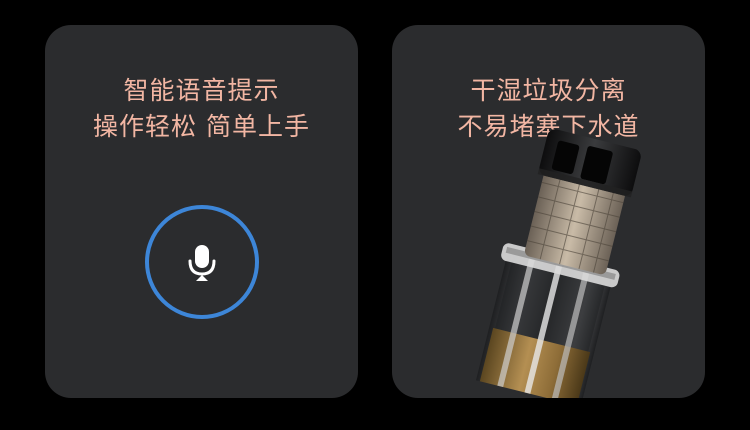  What do you see at coordinates (201, 109) in the screenshot?
I see `voice-feature-headline: 智能语音提示 操作轻松 简单上手` at bounding box center [201, 109].